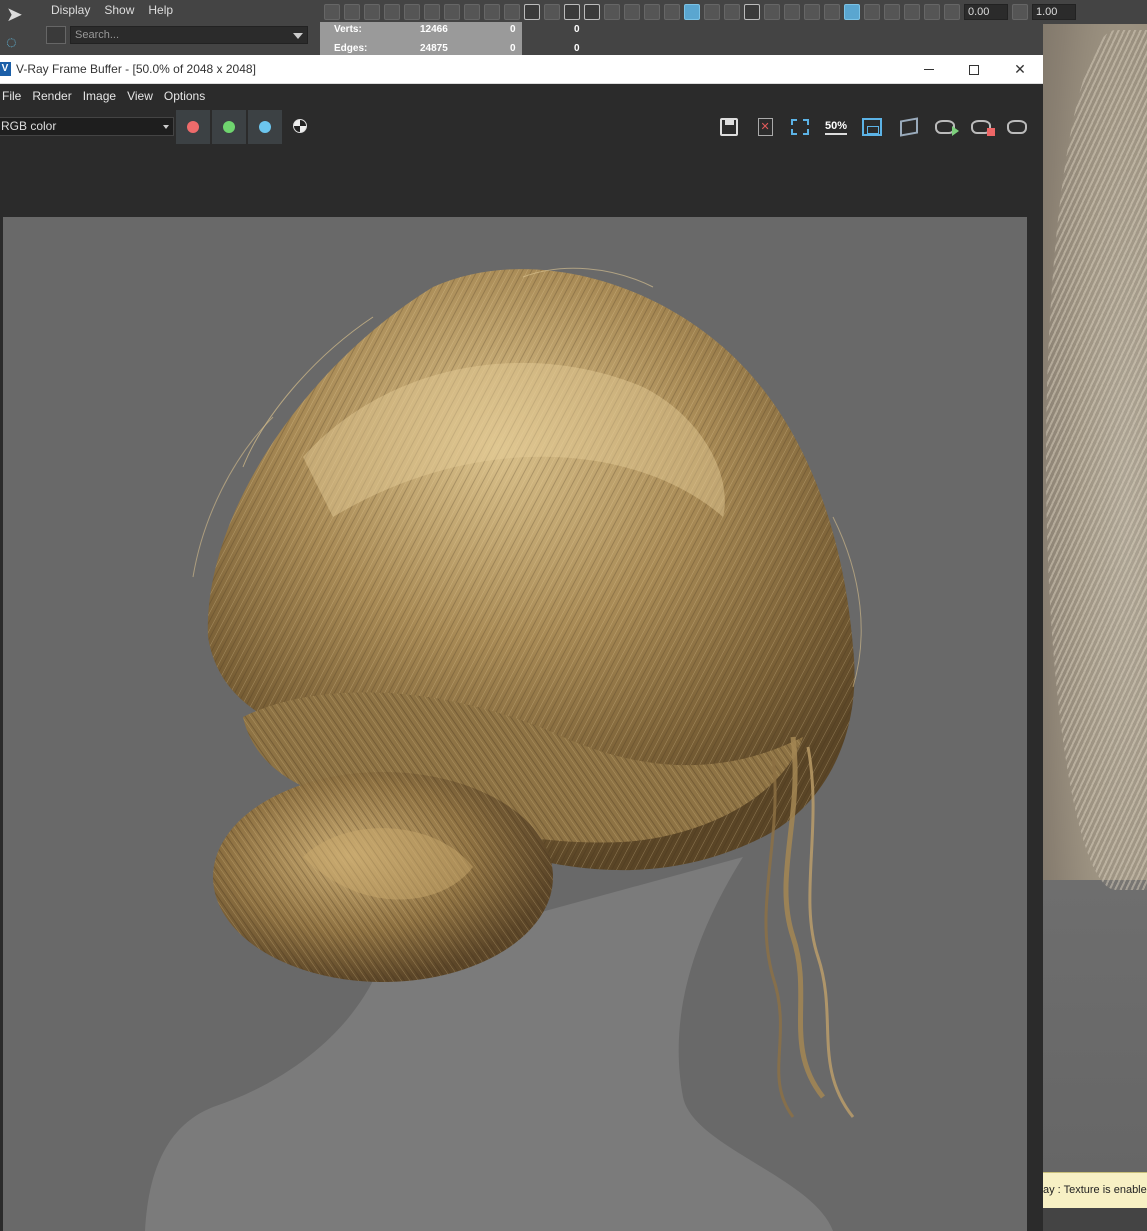 This screenshot has height=1231, width=1147. I want to click on outliner-filter-icon, so click(56, 35).